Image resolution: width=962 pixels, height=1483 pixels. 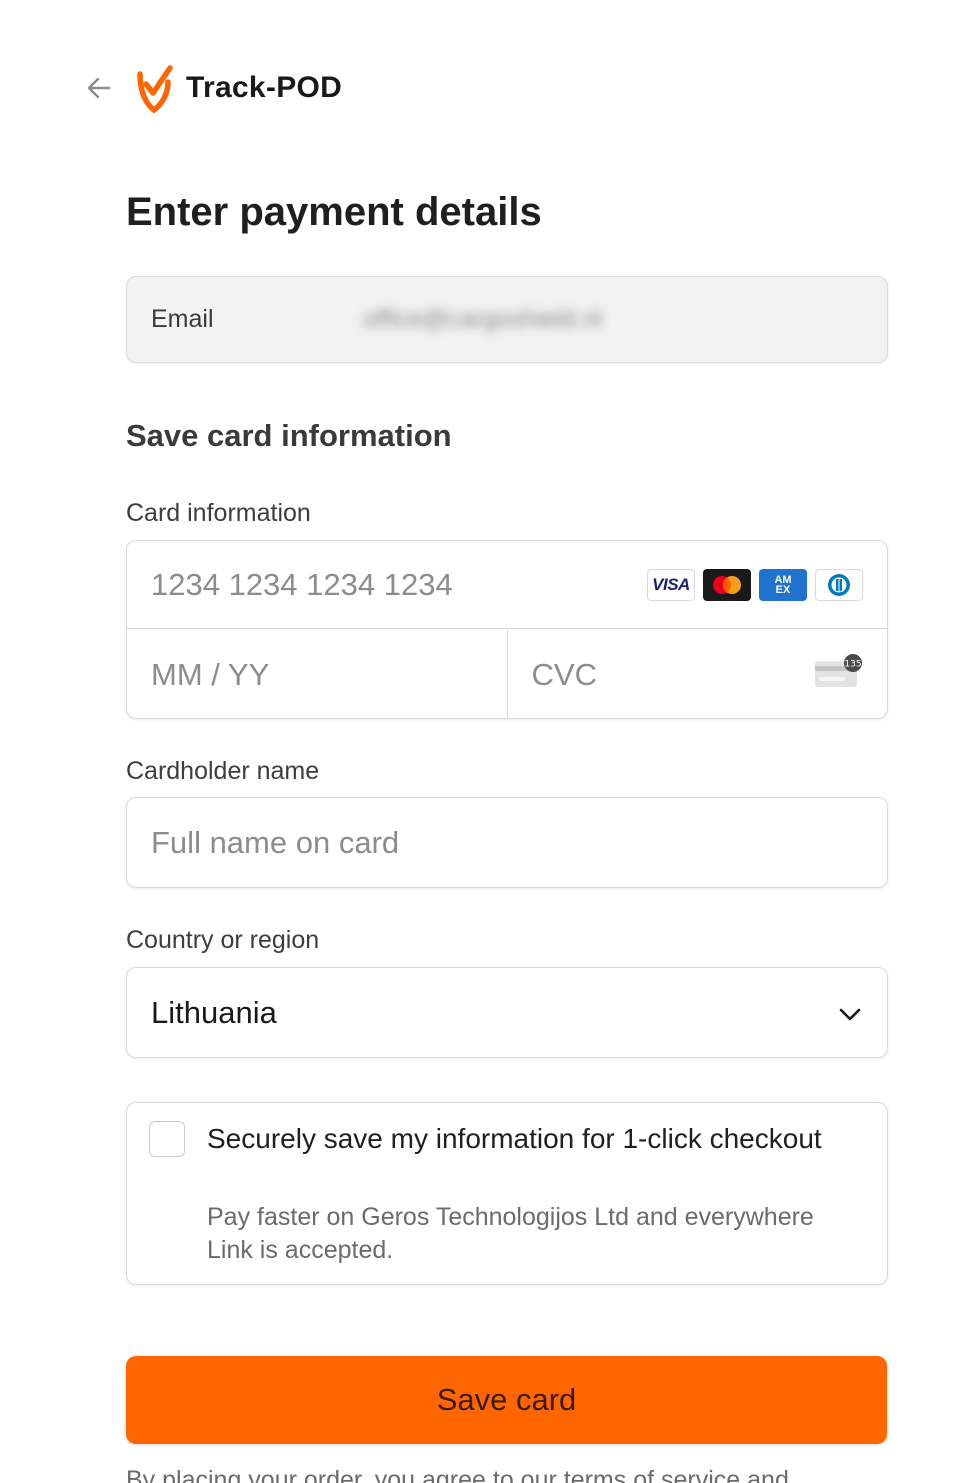 I want to click on expiry-input: MM / YY, so click(x=317, y=673).